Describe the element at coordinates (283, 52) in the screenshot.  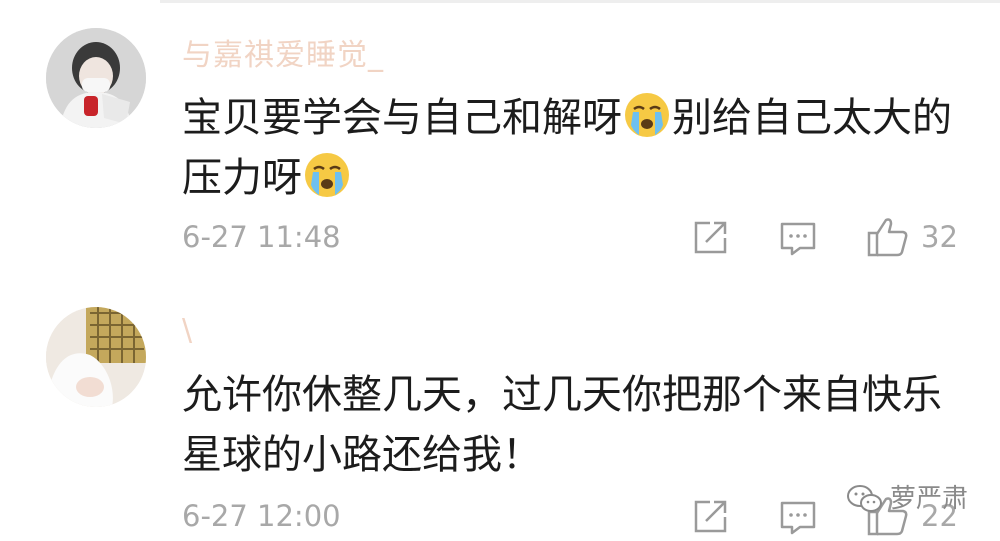
I see `username: 与嘉祺爱睡觉_` at that location.